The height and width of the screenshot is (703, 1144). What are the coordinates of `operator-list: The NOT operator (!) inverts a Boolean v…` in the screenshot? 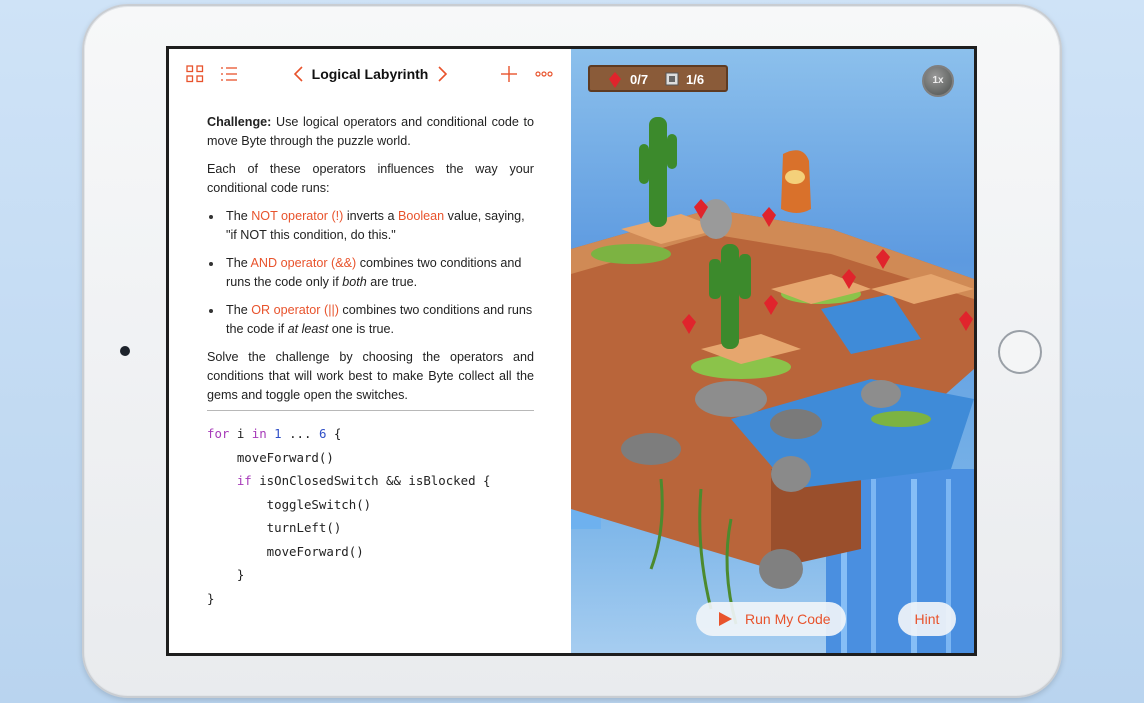 It's located at (370, 273).